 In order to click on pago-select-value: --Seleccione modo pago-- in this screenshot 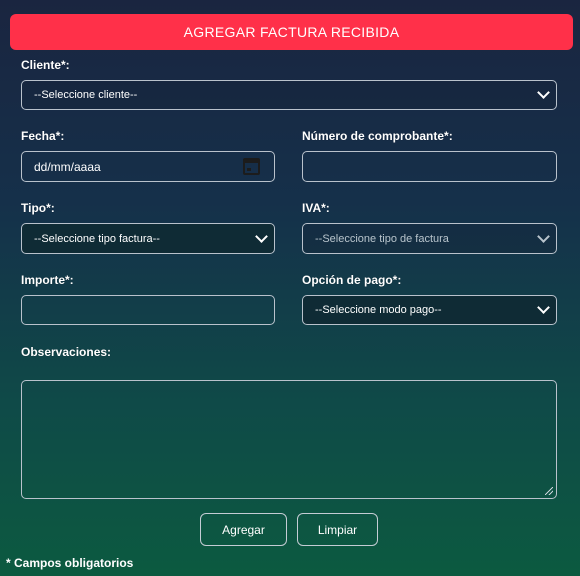, I will do `click(378, 310)`.